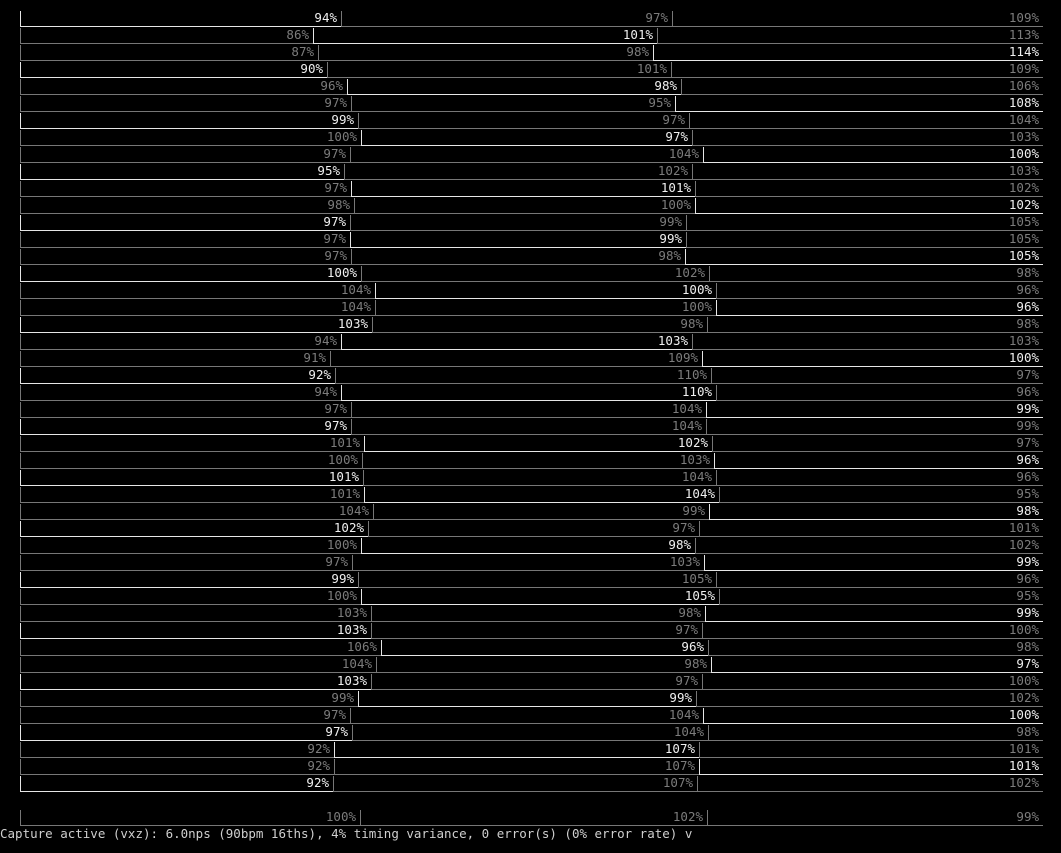  Describe the element at coordinates (679, 748) in the screenshot. I see `timing-percent-label: 107%` at that location.